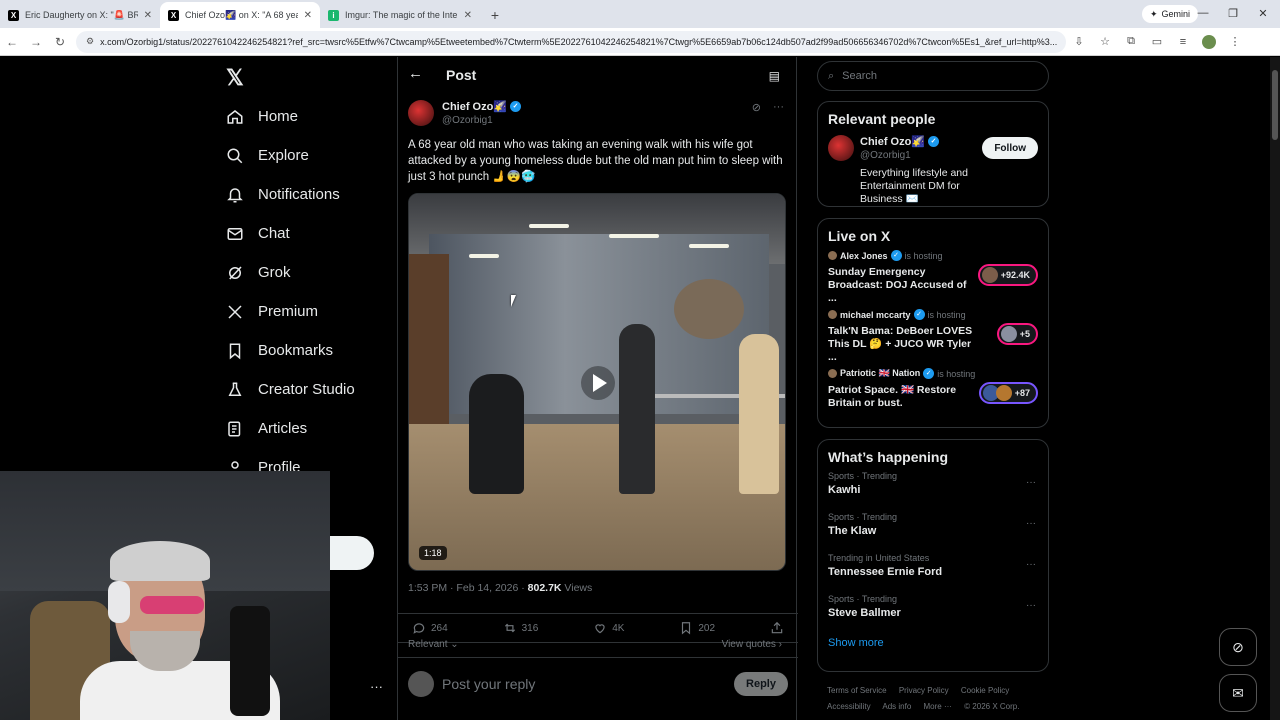  What do you see at coordinates (1131, 42) in the screenshot?
I see `extensions-icon: ⧉` at bounding box center [1131, 42].